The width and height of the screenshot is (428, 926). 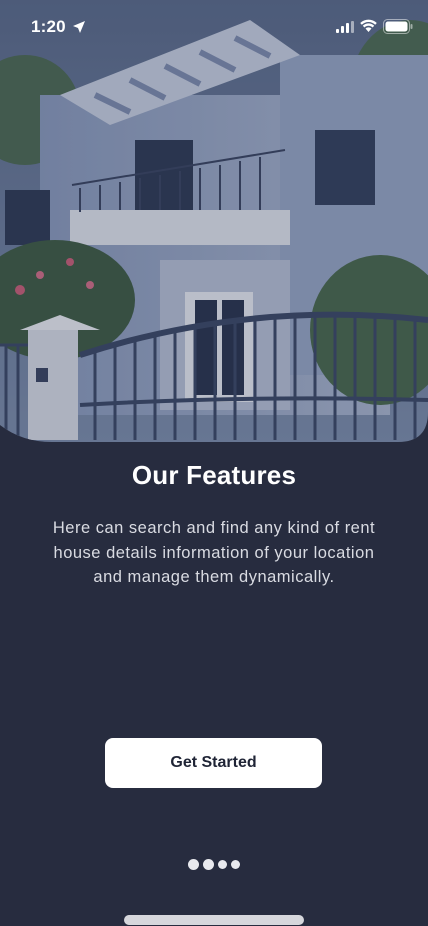 I want to click on location-arrow-icon, so click(x=79, y=27).